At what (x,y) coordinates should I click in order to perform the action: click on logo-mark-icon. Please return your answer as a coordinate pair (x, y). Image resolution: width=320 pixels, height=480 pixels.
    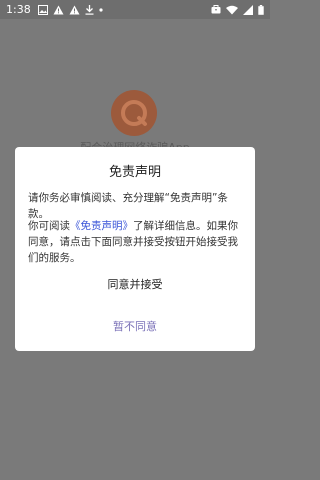
    Looking at the image, I should click on (134, 113).